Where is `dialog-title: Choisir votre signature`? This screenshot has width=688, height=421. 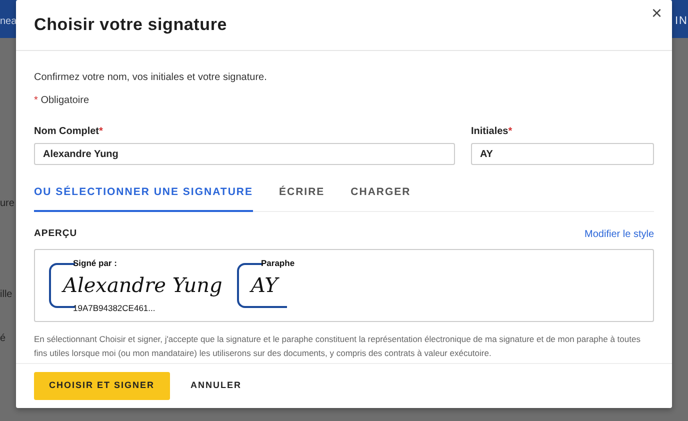 dialog-title: Choisir votre signature is located at coordinates (130, 25).